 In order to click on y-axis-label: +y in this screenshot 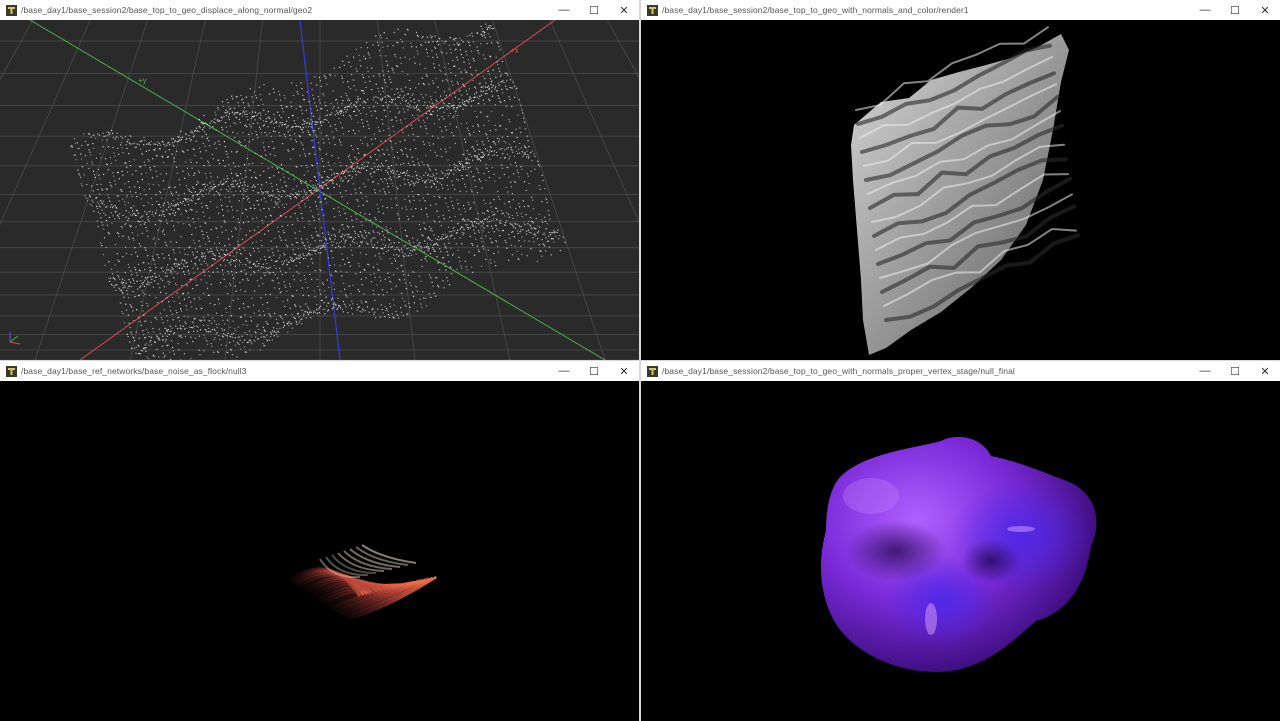, I will do `click(142, 80)`.